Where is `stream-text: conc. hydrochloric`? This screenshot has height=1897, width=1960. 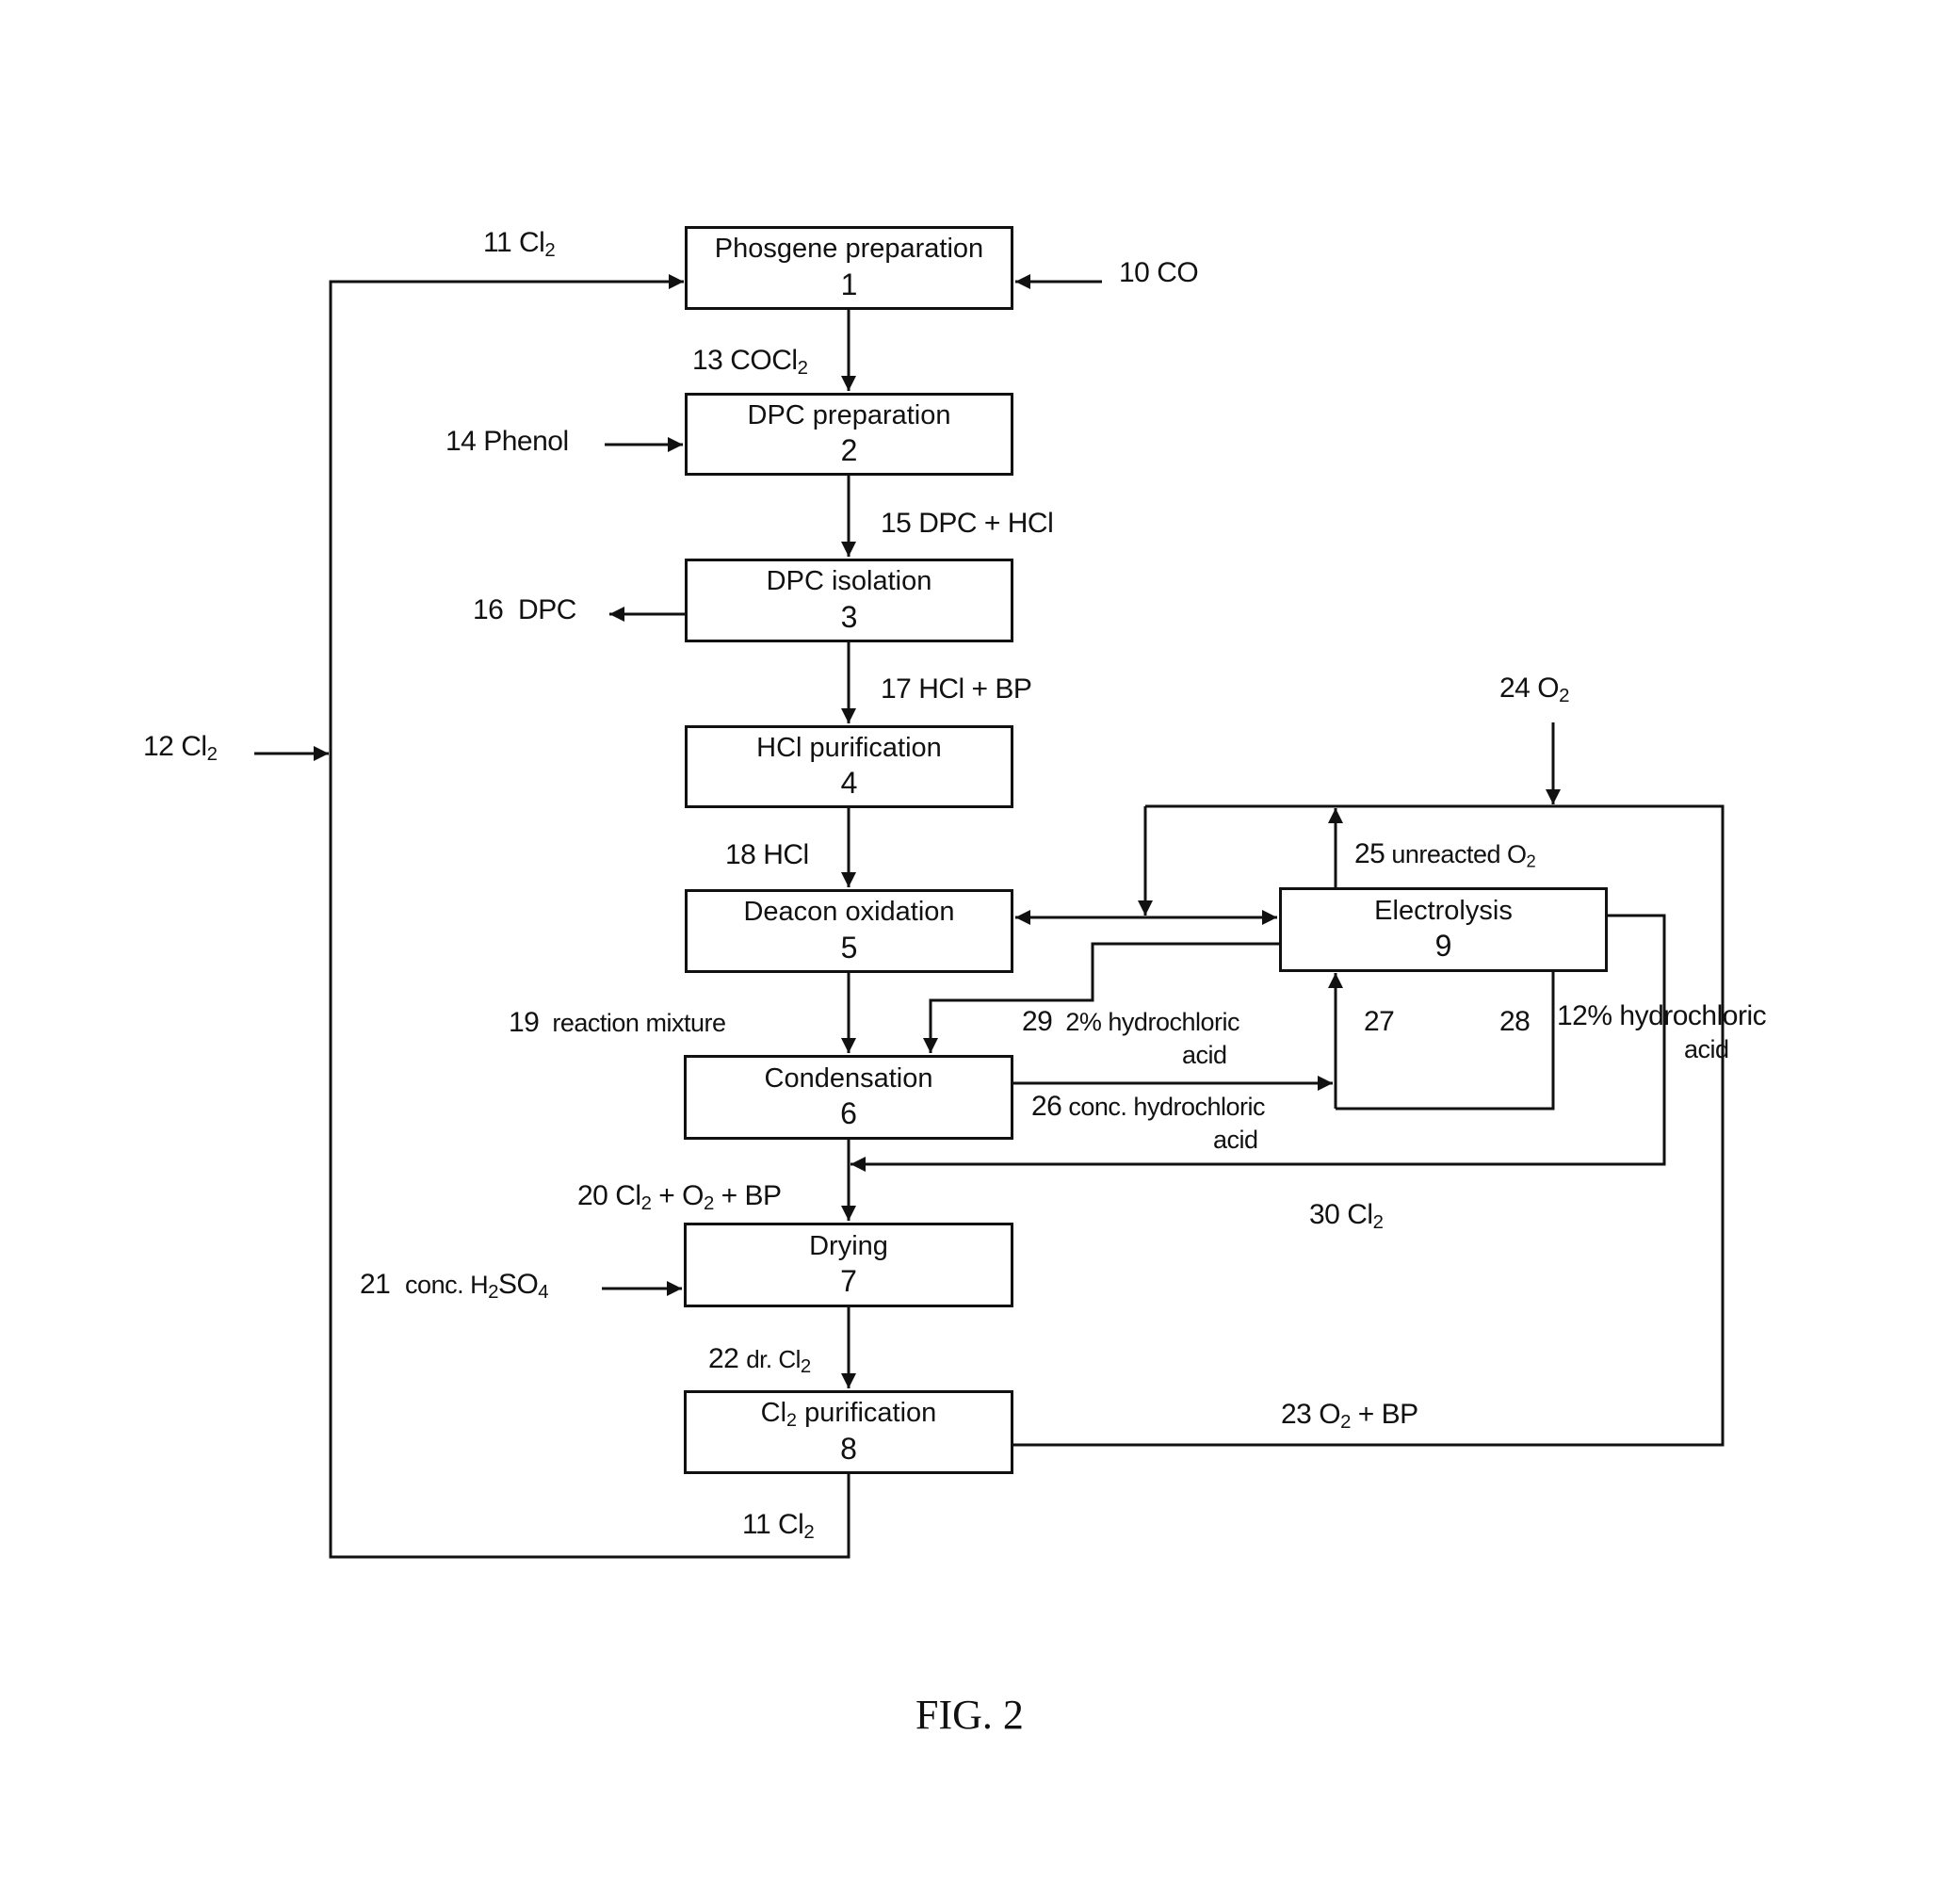
stream-text: conc. hydrochloric is located at coordinates (1166, 1107).